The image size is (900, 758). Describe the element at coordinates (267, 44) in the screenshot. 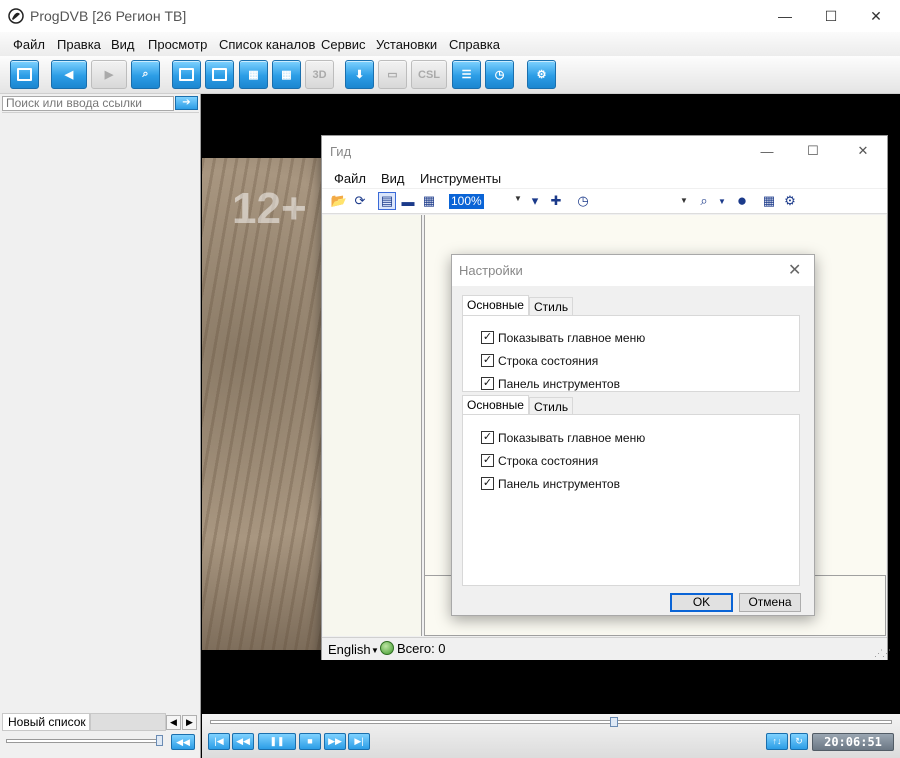

I see `menu-channel-list: Список каналов` at that location.